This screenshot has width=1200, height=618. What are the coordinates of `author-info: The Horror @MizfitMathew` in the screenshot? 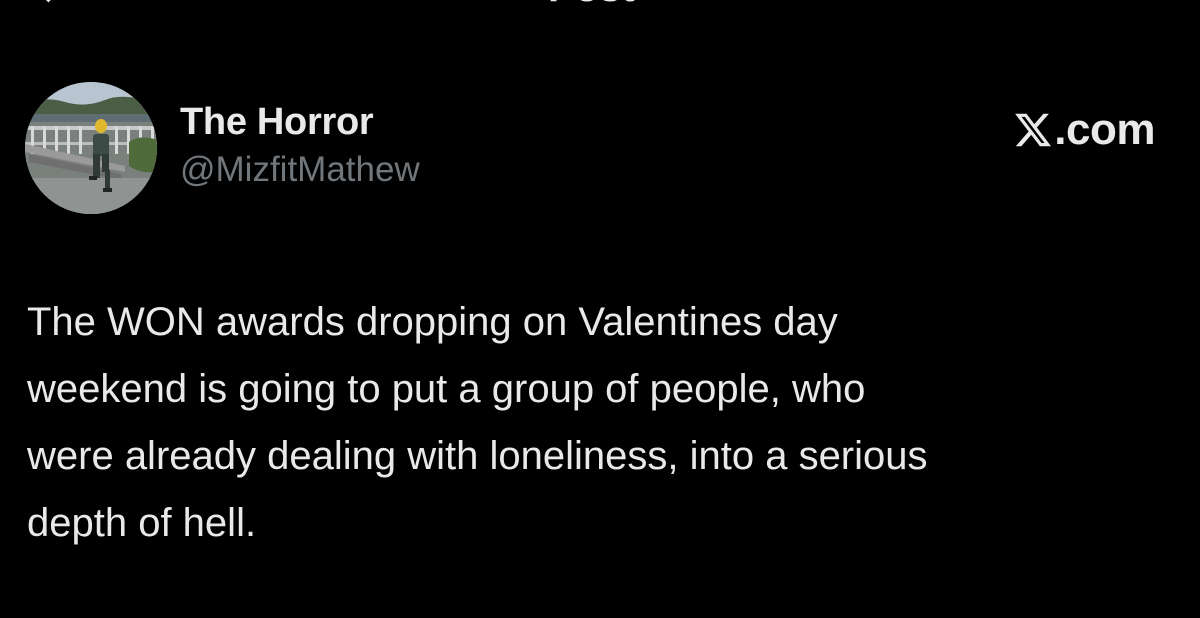 It's located at (300, 146).